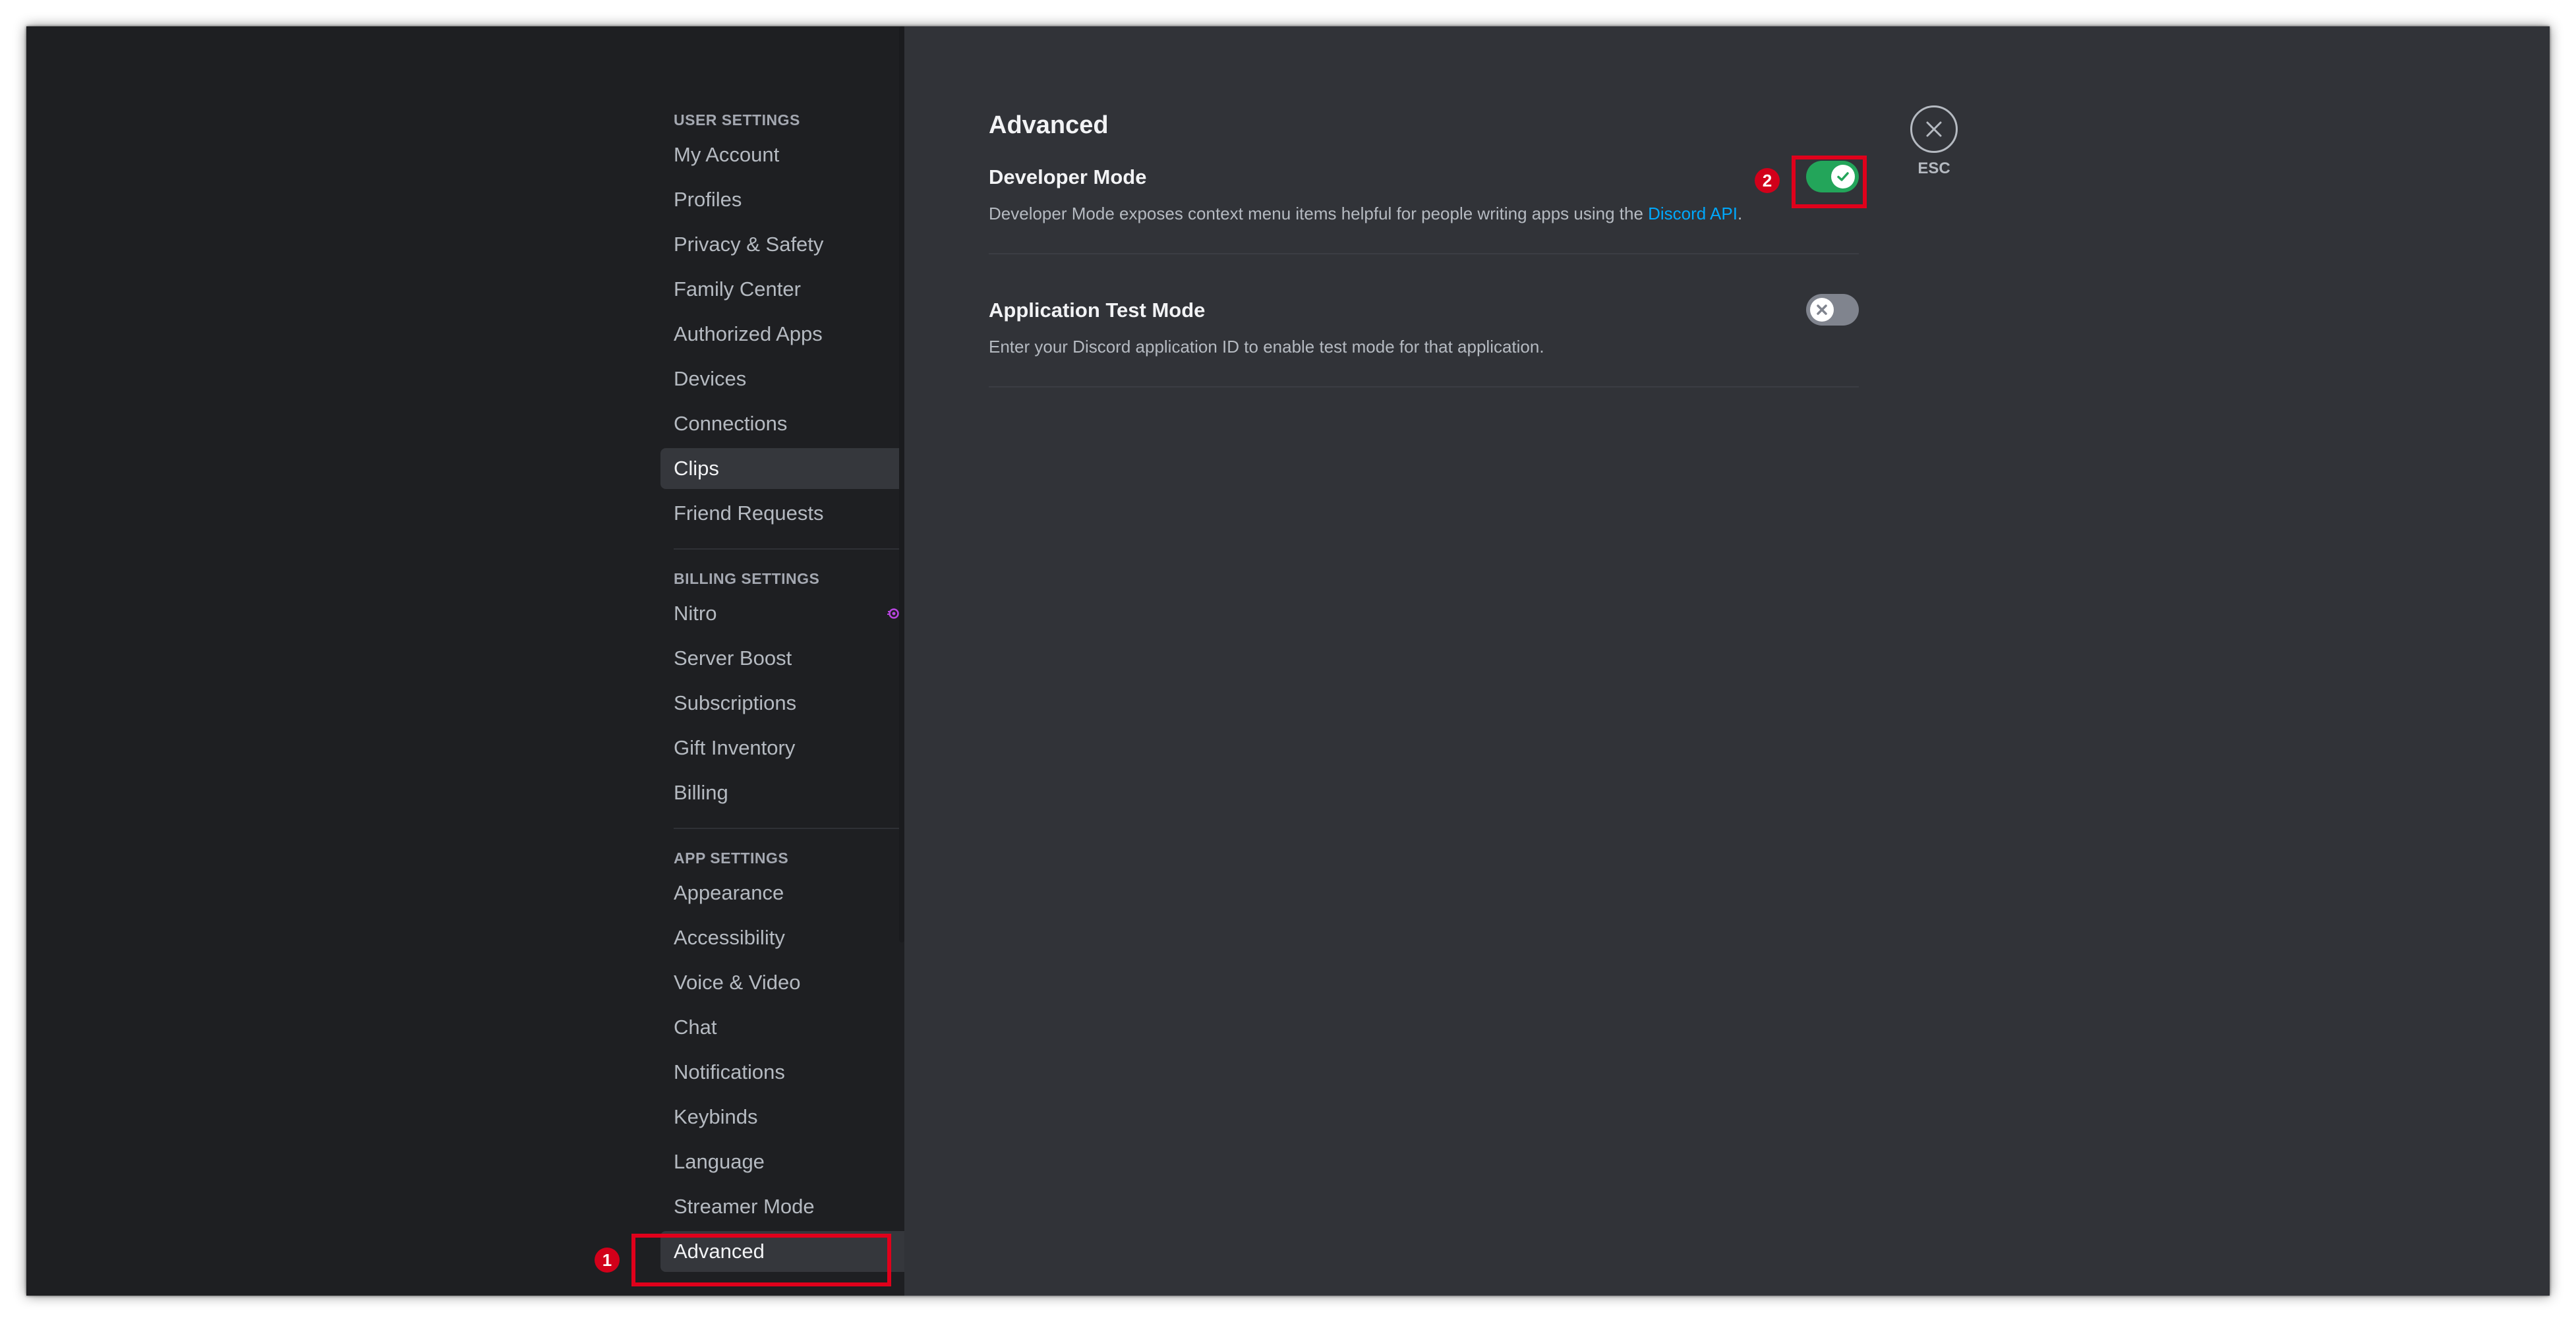  I want to click on sidebar-item-family-center: Family Center, so click(787, 289).